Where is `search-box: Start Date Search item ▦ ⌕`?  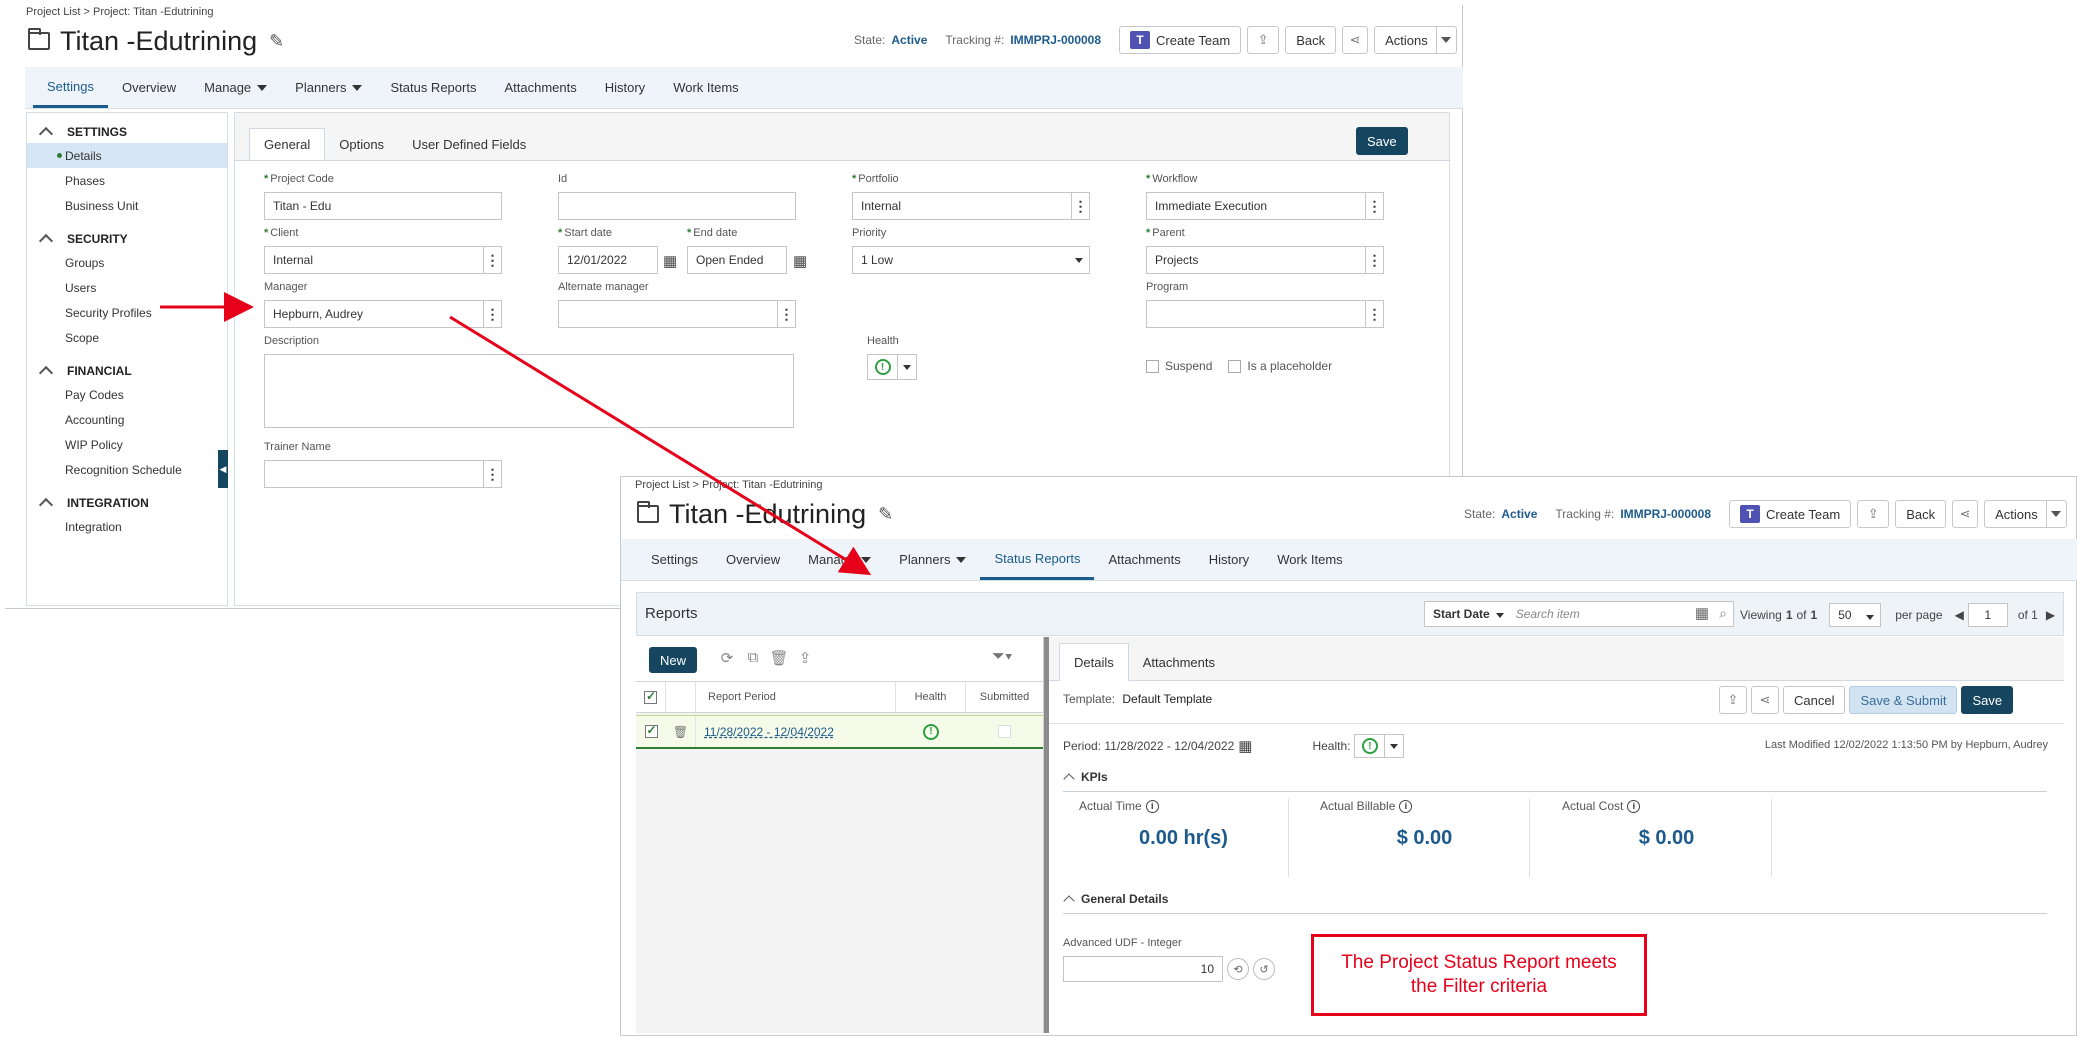 search-box: Start Date Search item ▦ ⌕ is located at coordinates (1579, 614).